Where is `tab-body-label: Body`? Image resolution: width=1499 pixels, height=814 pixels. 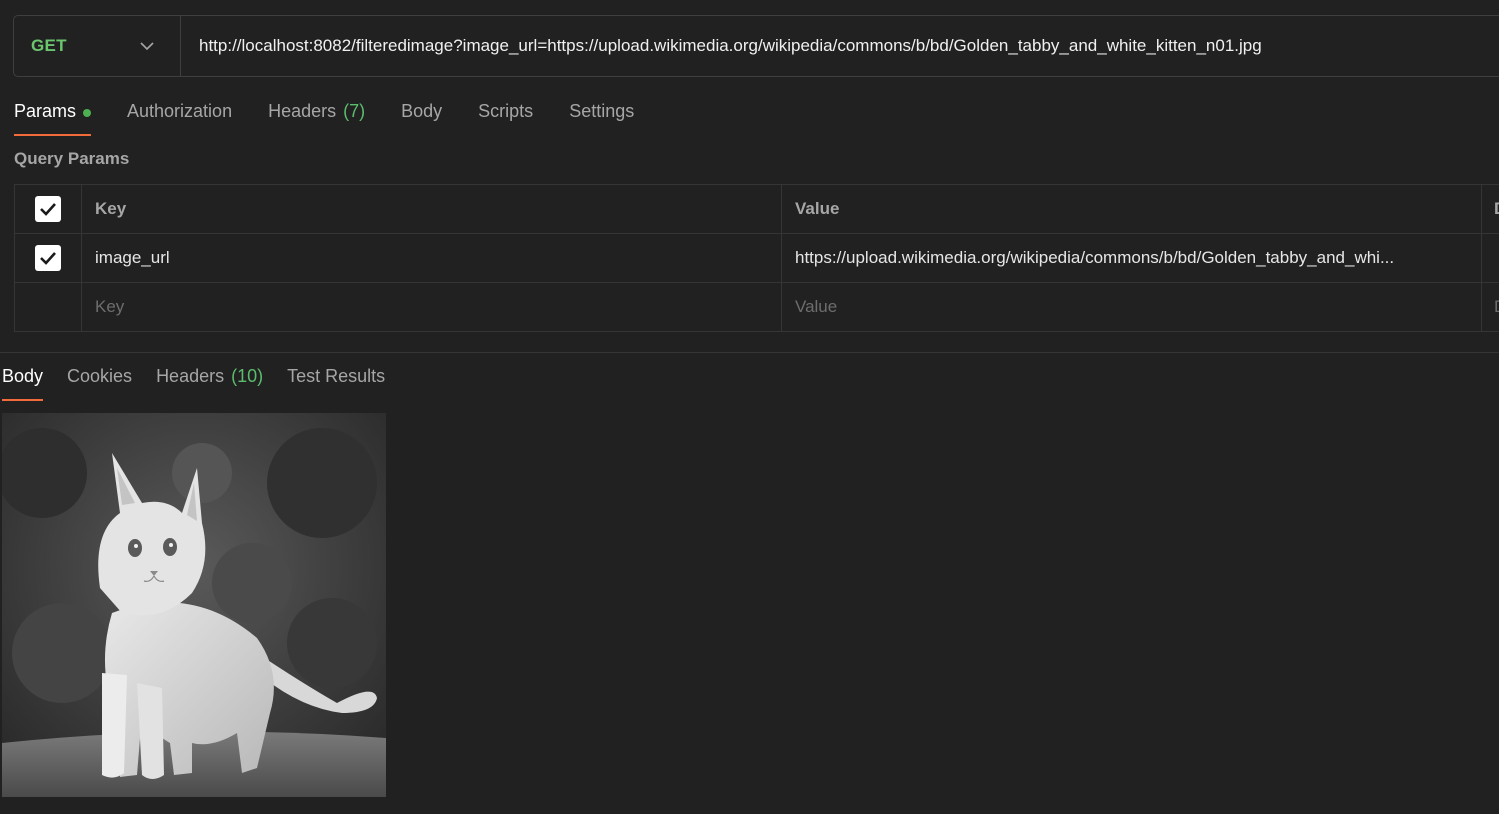 tab-body-label: Body is located at coordinates (422, 111).